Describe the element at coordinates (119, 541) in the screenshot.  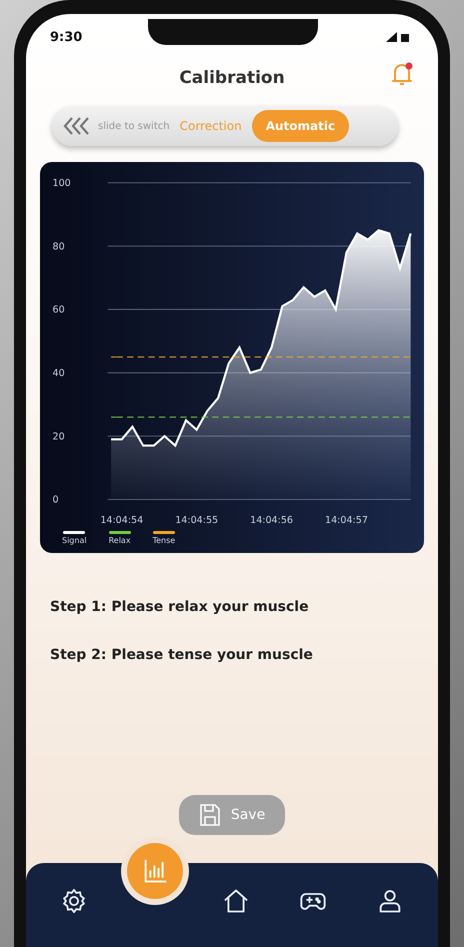
I see `legend-label: Relax` at that location.